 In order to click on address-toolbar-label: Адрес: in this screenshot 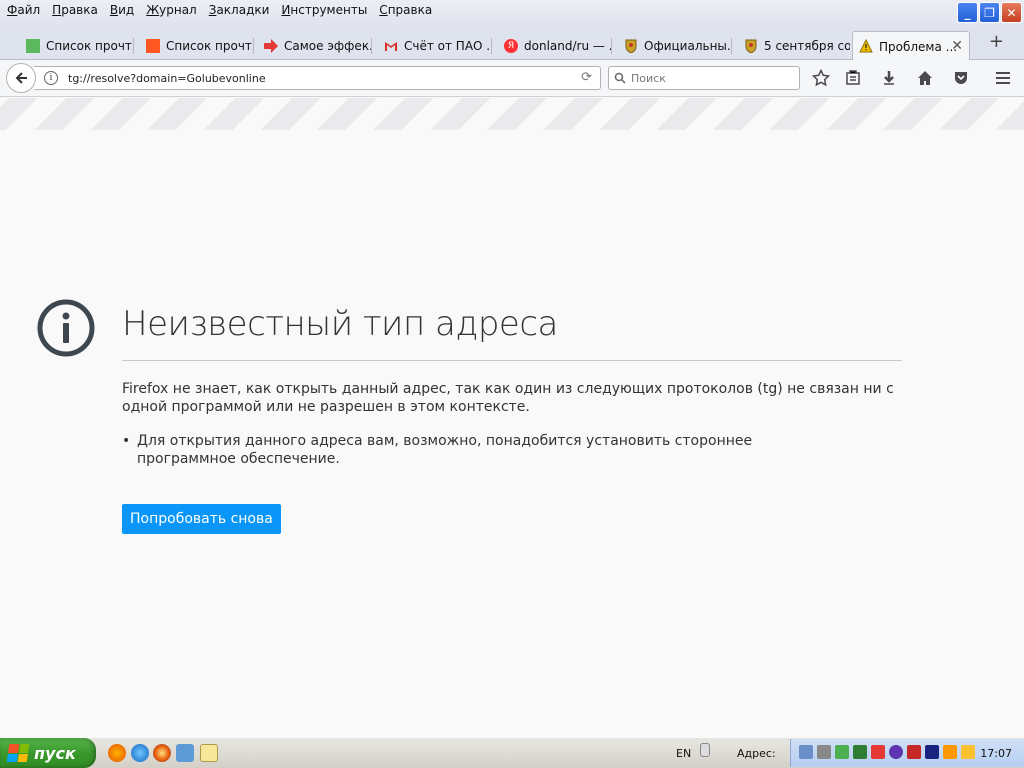, I will do `click(756, 753)`.